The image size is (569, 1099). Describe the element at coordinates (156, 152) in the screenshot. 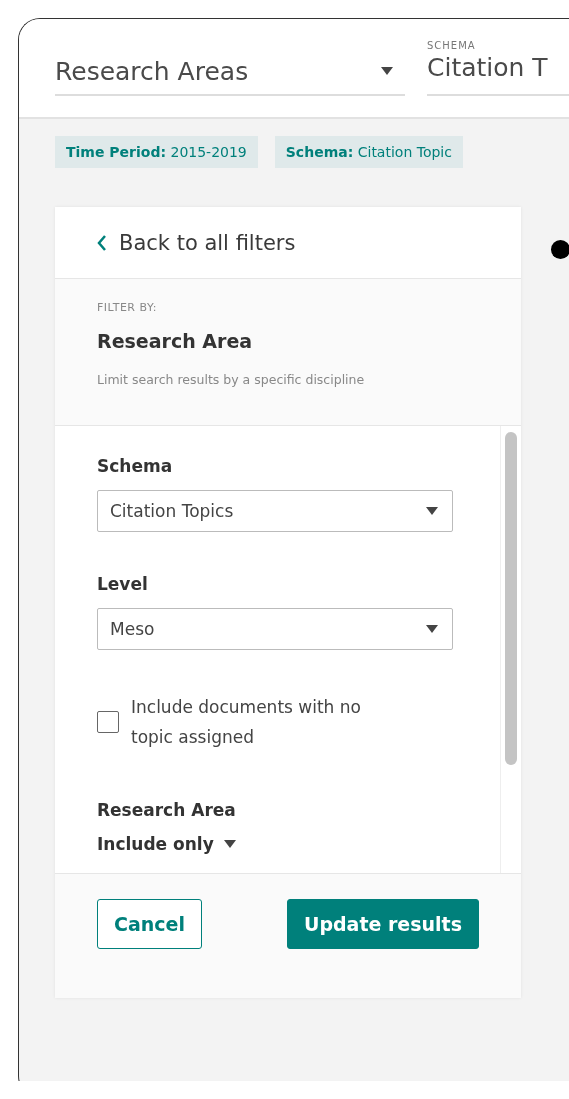

I see `filter-chip: Time Period: 2015-2019` at that location.